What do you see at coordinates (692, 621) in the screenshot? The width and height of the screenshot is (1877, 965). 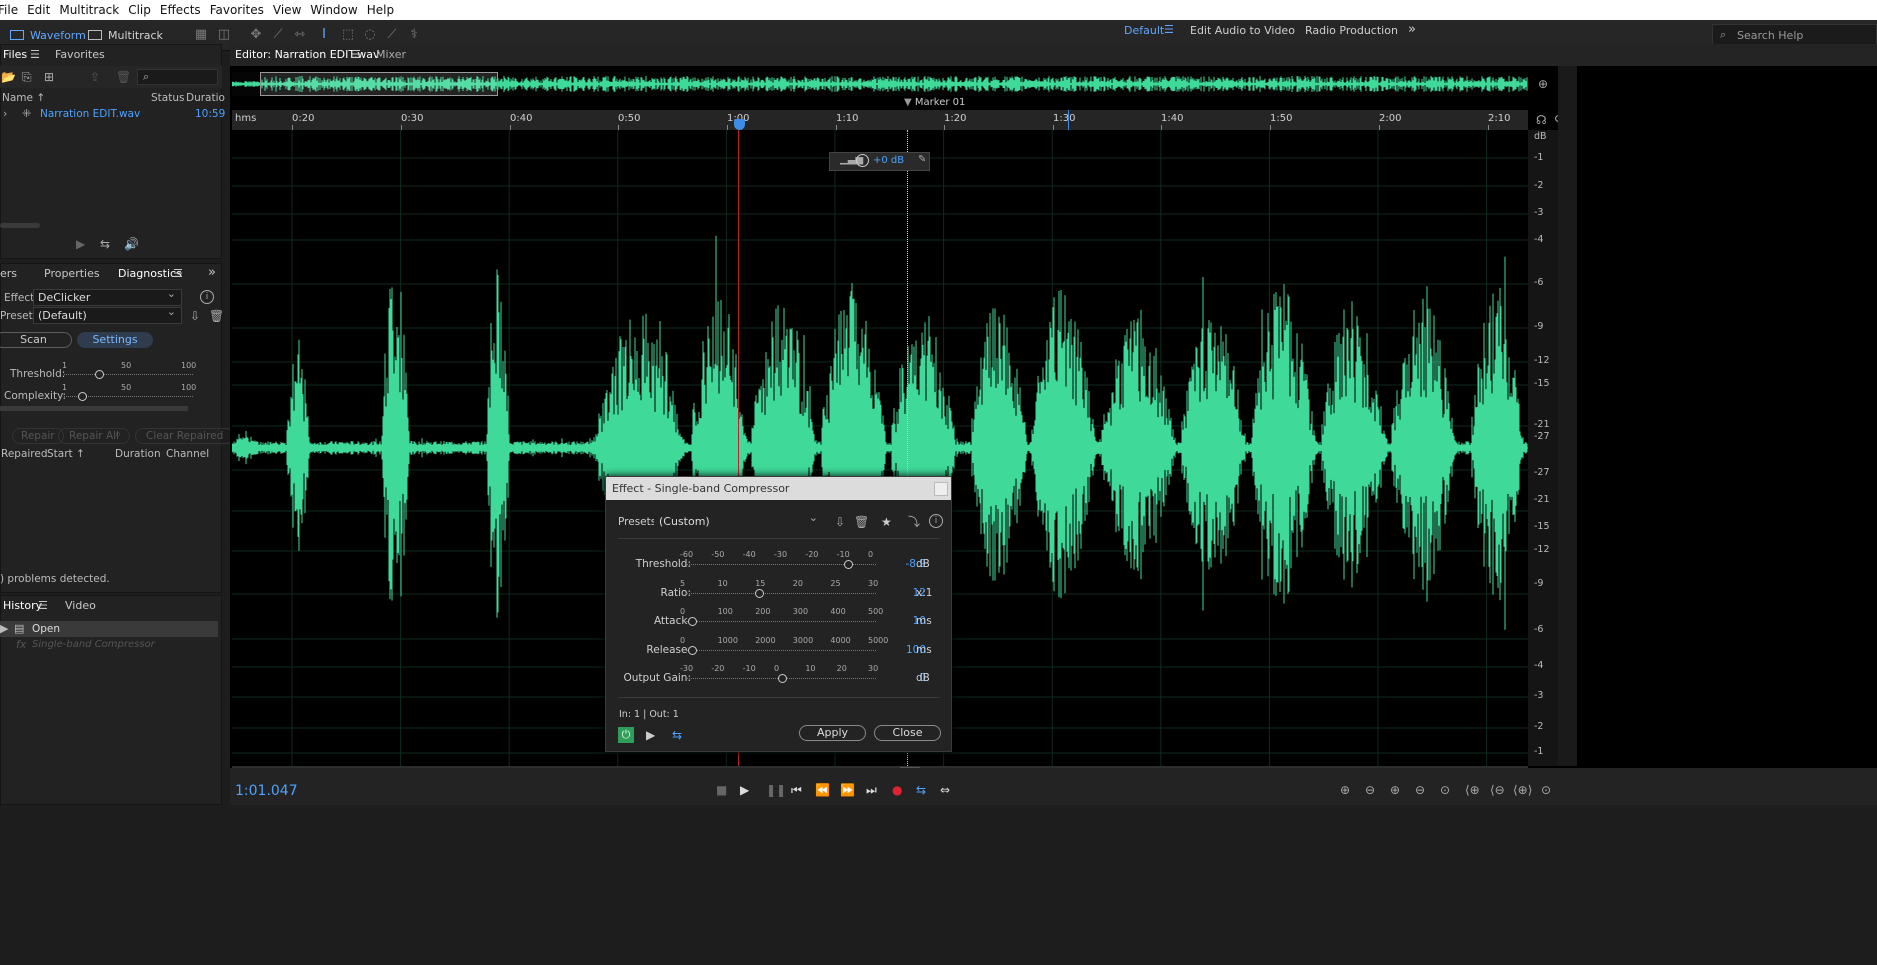 I see `attack-slider-knob` at bounding box center [692, 621].